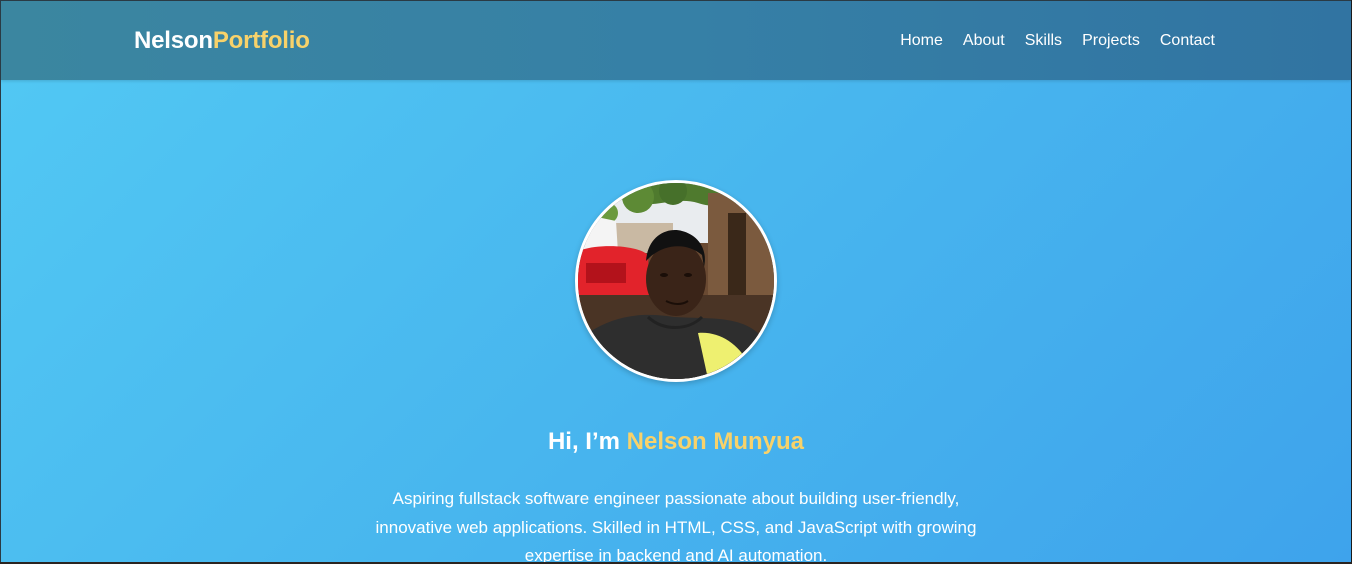  I want to click on nav-link-about: About, so click(984, 41).